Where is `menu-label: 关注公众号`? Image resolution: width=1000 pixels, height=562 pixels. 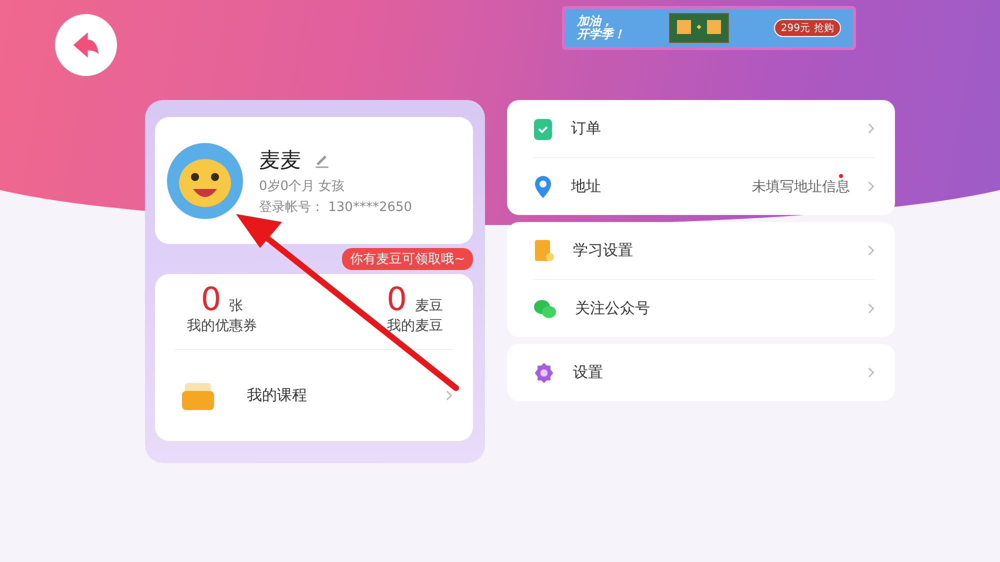
menu-label: 关注公众号 is located at coordinates (613, 308).